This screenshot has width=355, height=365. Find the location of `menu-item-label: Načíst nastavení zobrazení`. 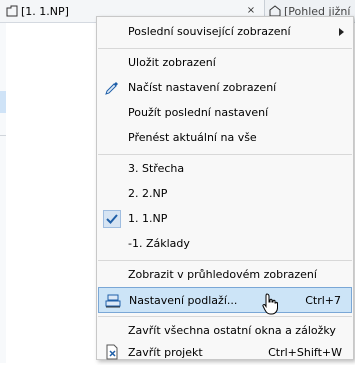

menu-item-label: Načíst nastavení zobrazení is located at coordinates (202, 87).